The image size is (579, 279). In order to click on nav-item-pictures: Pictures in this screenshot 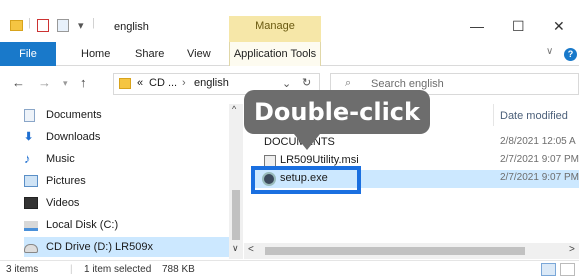, I will do `click(129, 181)`.